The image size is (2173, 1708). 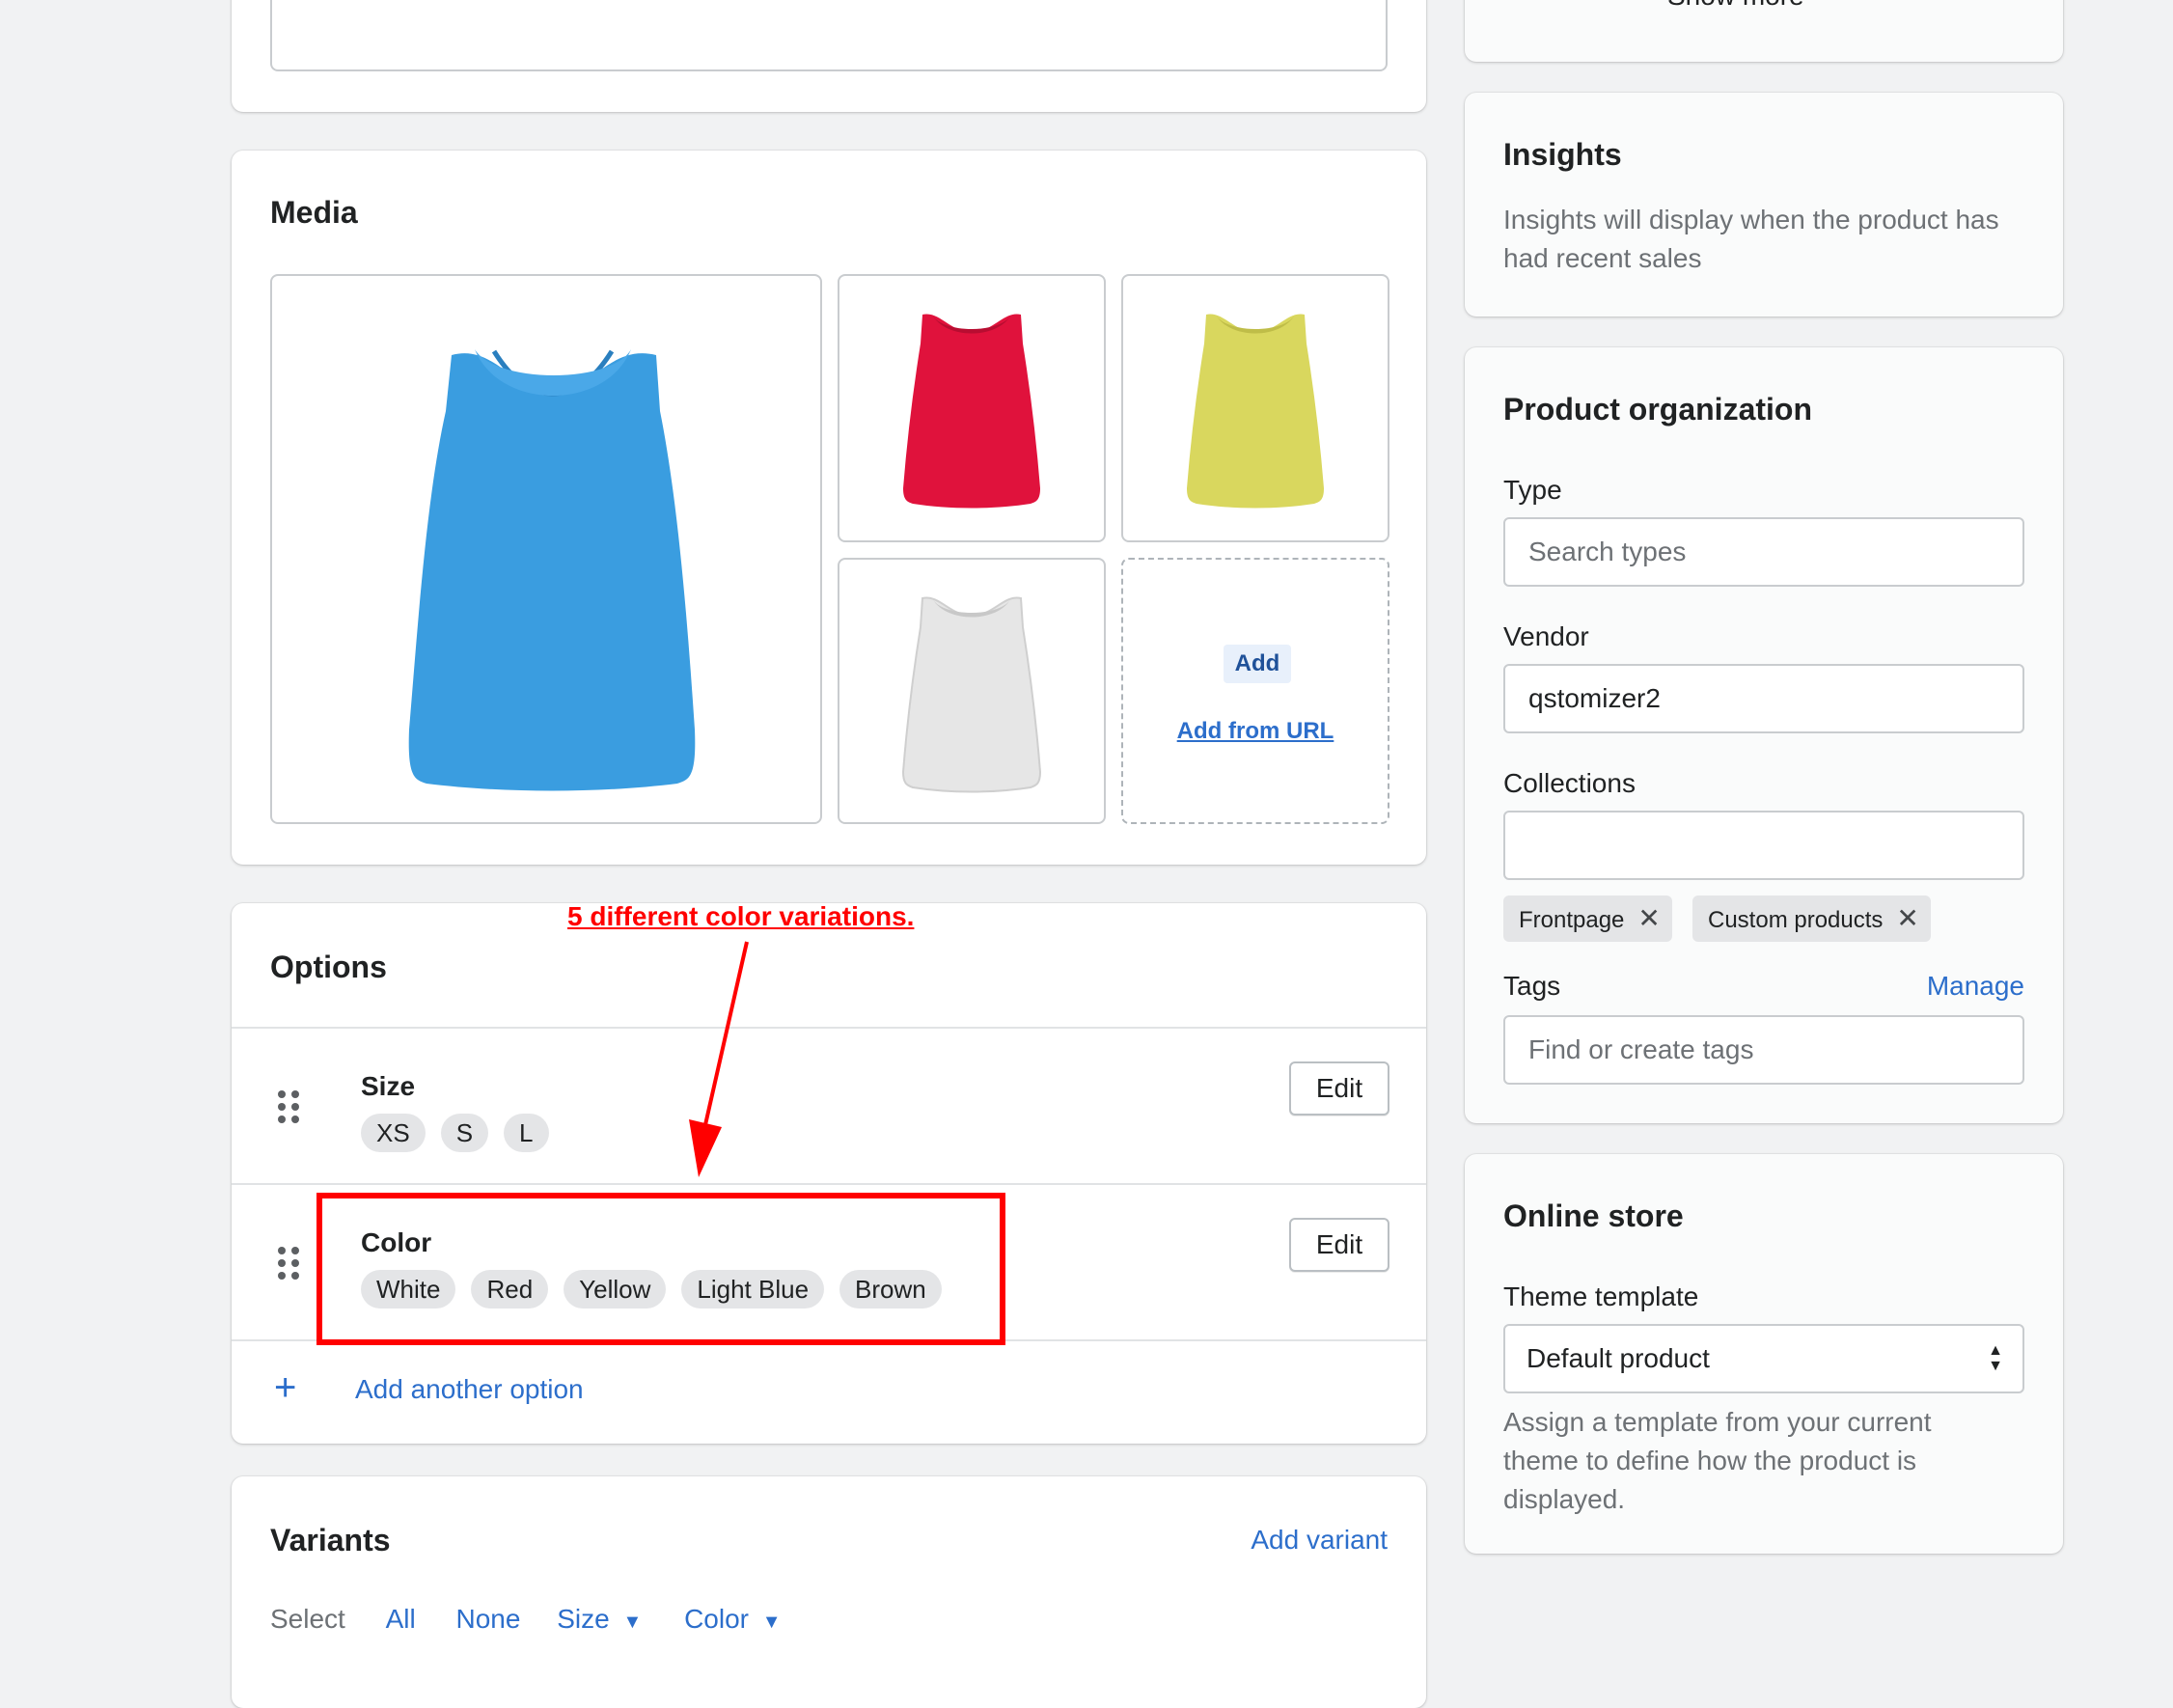 I want to click on select-color-dropdown: Color ▼, so click(x=733, y=1619).